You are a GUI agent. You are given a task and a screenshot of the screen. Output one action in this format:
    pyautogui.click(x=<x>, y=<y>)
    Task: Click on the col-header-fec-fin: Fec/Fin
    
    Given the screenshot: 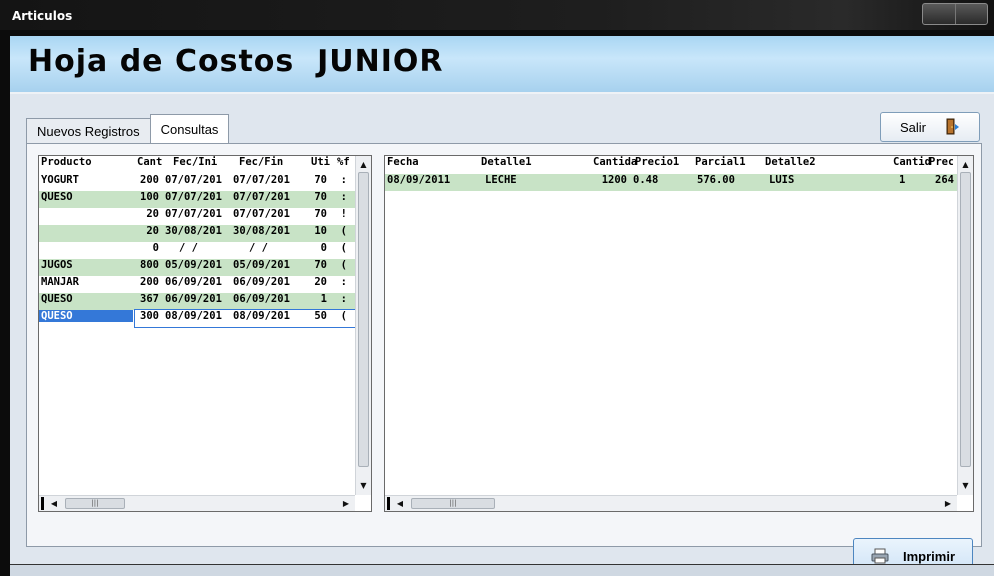 What is the action you would take?
    pyautogui.click(x=266, y=162)
    